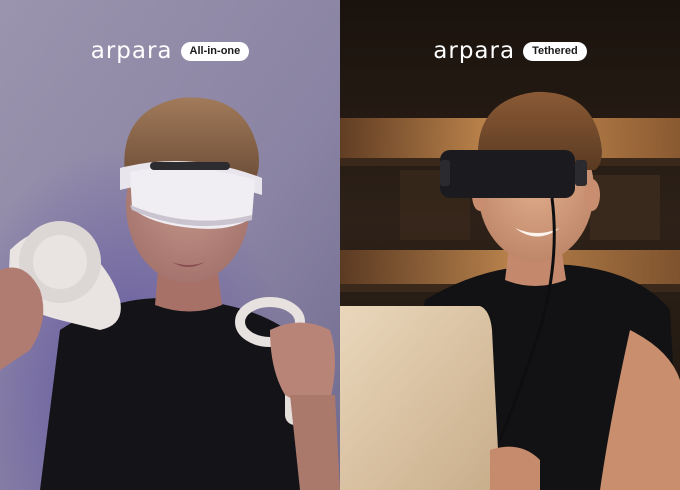 Image resolution: width=680 pixels, height=490 pixels. Describe the element at coordinates (215, 51) in the screenshot. I see `variant-badge-all-in-one: All-in-one` at that location.